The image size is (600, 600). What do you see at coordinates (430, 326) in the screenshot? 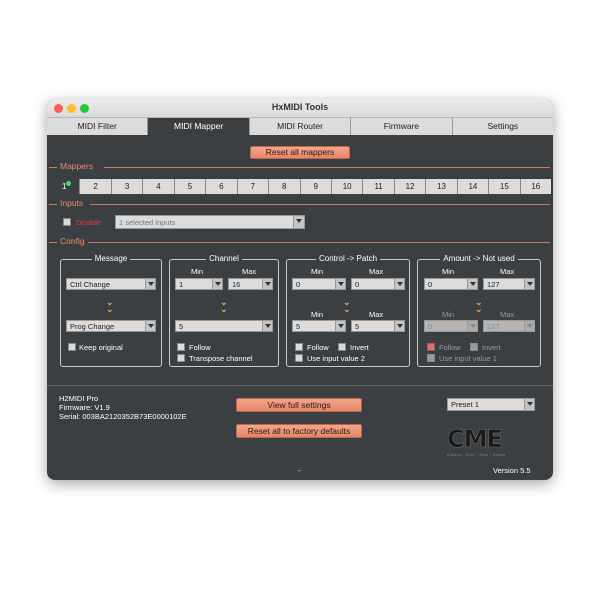
I see `amount-out-min-value: 0` at bounding box center [430, 326].